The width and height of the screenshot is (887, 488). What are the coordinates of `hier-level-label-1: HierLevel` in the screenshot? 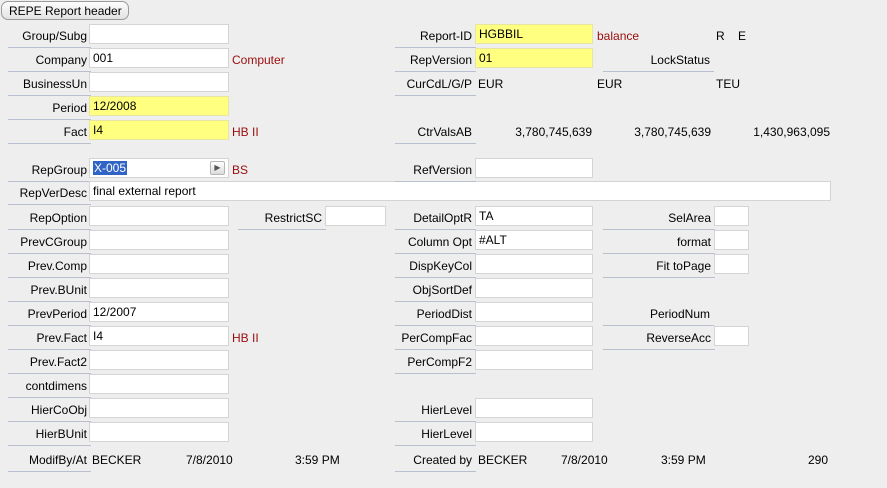 It's located at (435, 411).